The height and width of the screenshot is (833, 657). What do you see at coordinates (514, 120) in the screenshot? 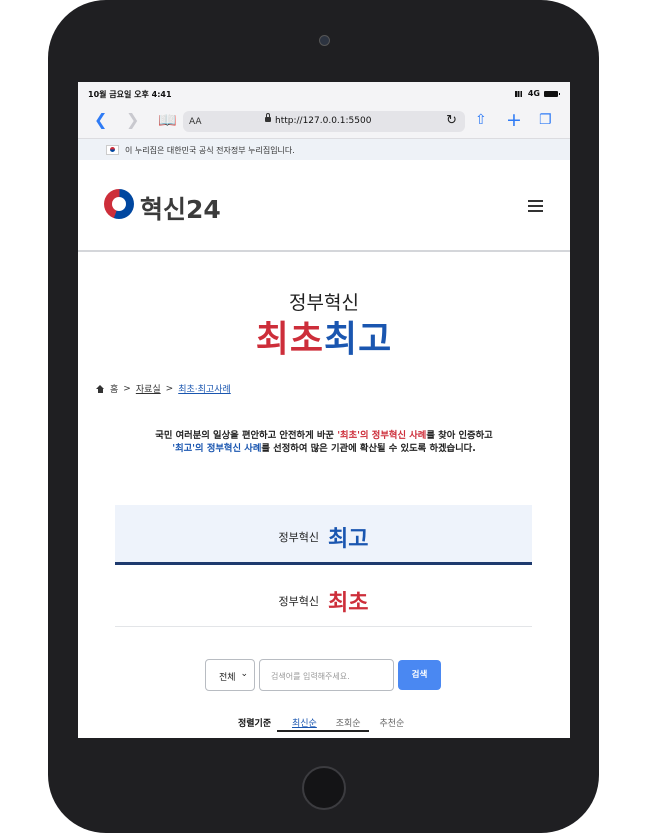
I see `plus-icon: +` at bounding box center [514, 120].